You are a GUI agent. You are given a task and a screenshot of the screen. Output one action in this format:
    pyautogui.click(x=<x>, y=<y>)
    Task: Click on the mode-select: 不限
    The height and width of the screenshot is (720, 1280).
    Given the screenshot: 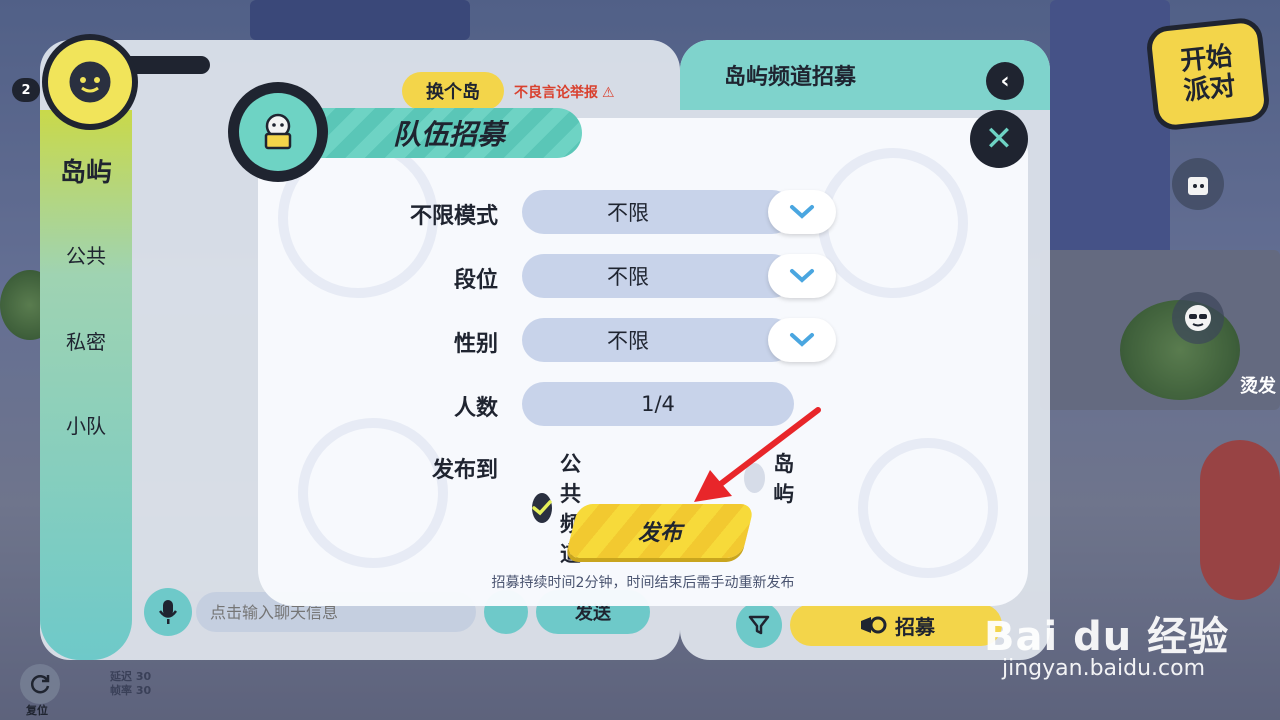 What is the action you would take?
    pyautogui.click(x=658, y=212)
    